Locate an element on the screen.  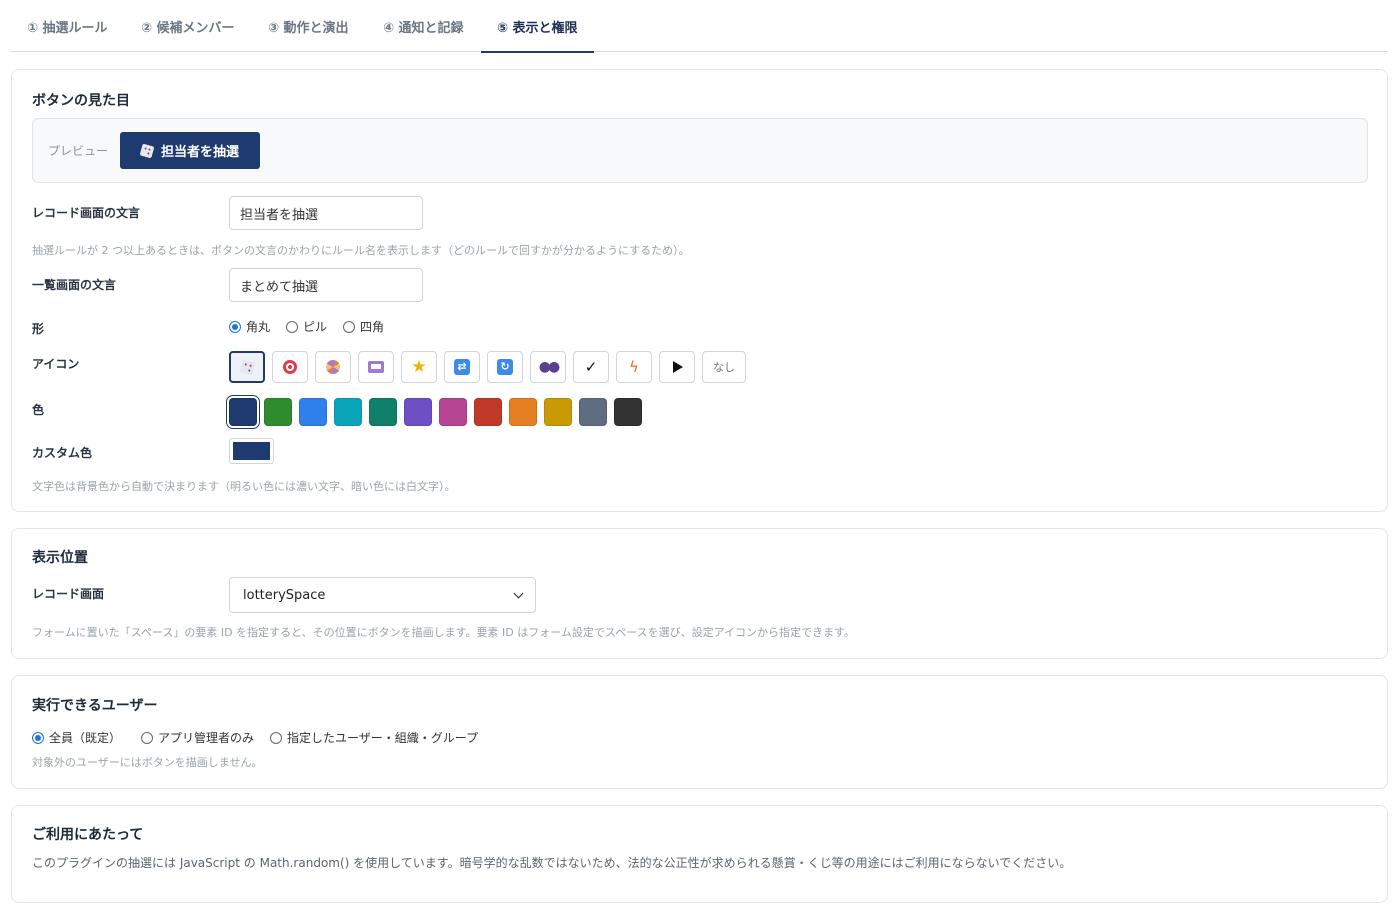
shape-radio-rounded: 角丸 is located at coordinates (249, 326).